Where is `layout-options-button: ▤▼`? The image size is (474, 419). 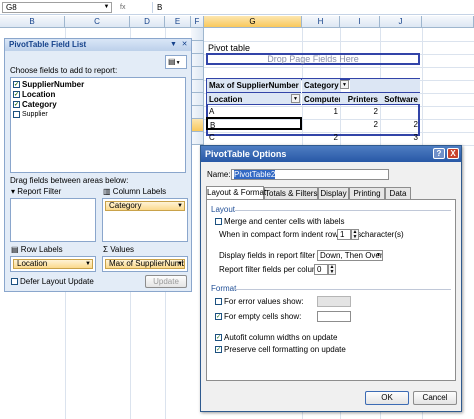 layout-options-button: ▤▼ is located at coordinates (176, 62).